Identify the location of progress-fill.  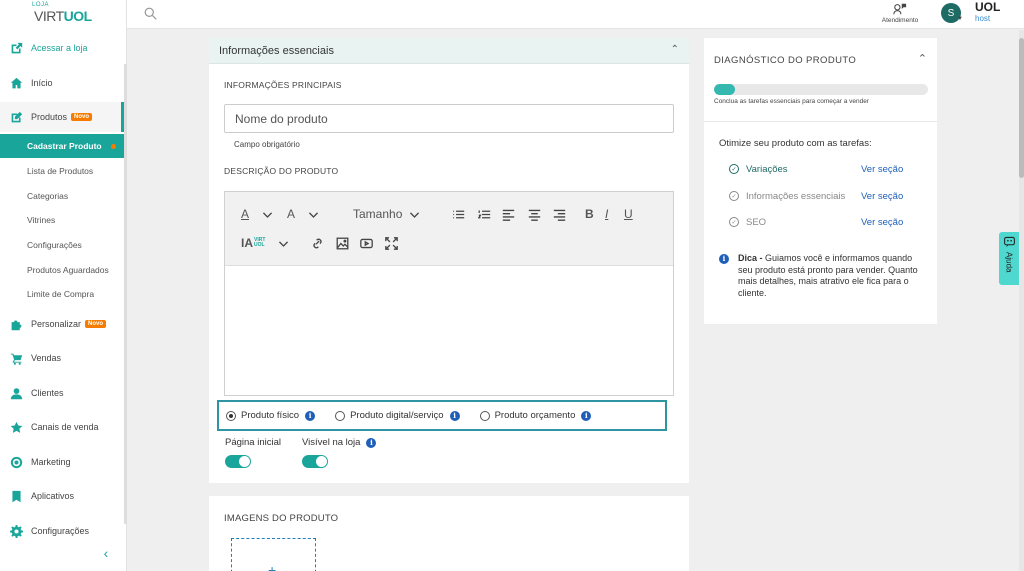
(725, 89).